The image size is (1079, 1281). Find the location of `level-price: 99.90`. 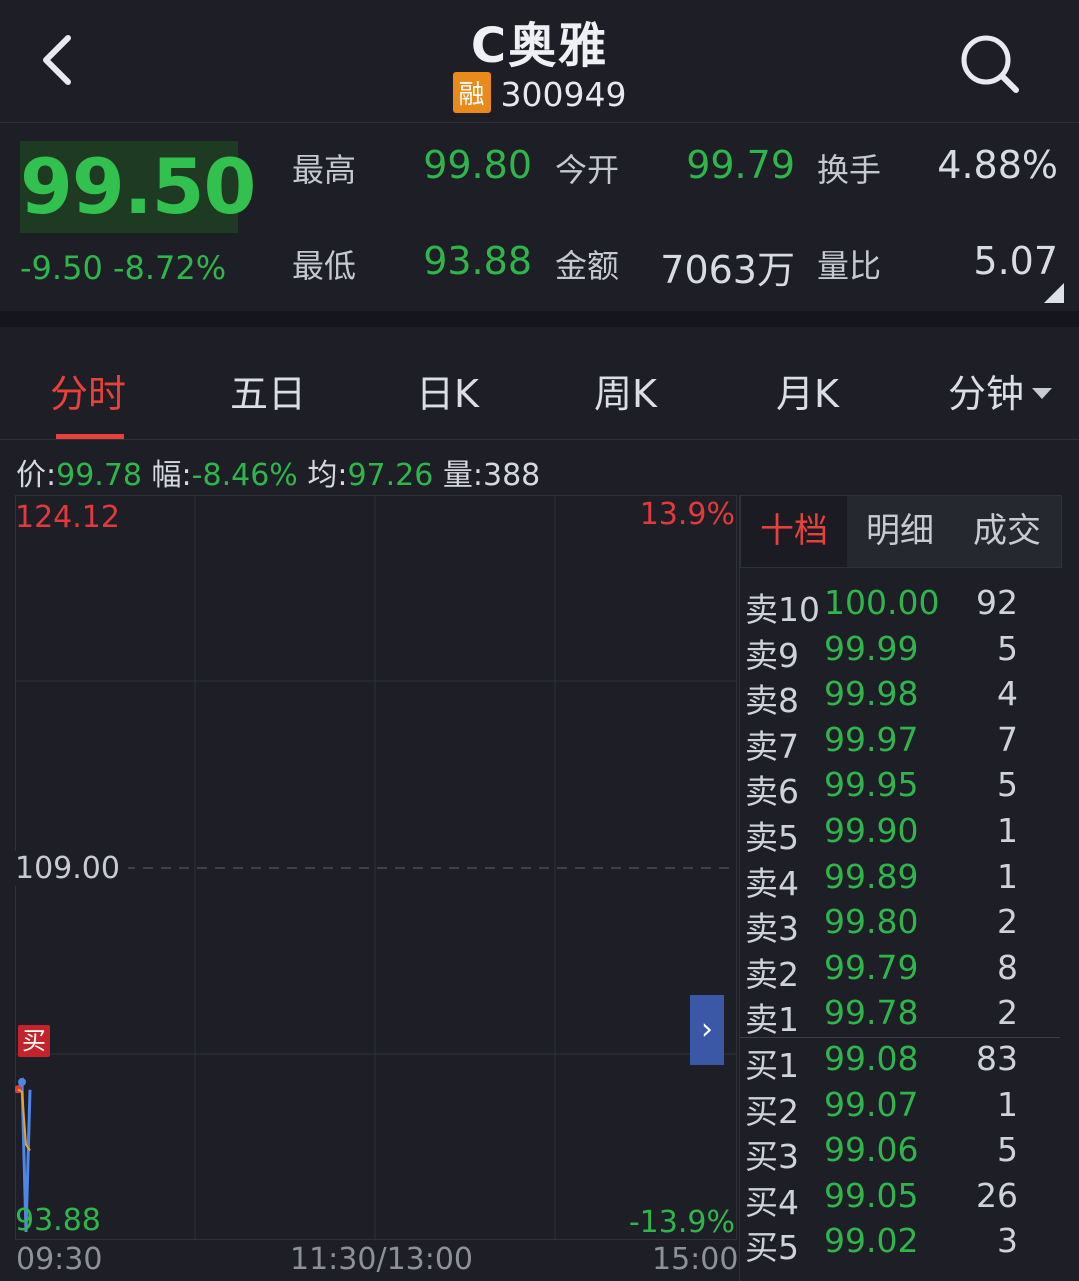

level-price: 99.90 is located at coordinates (871, 830).